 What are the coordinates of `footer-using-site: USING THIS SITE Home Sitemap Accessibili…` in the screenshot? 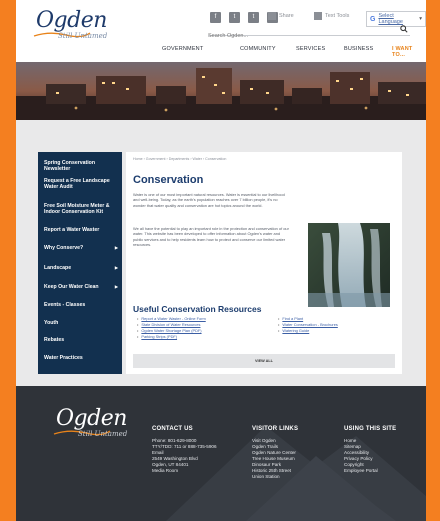 It's located at (370, 450).